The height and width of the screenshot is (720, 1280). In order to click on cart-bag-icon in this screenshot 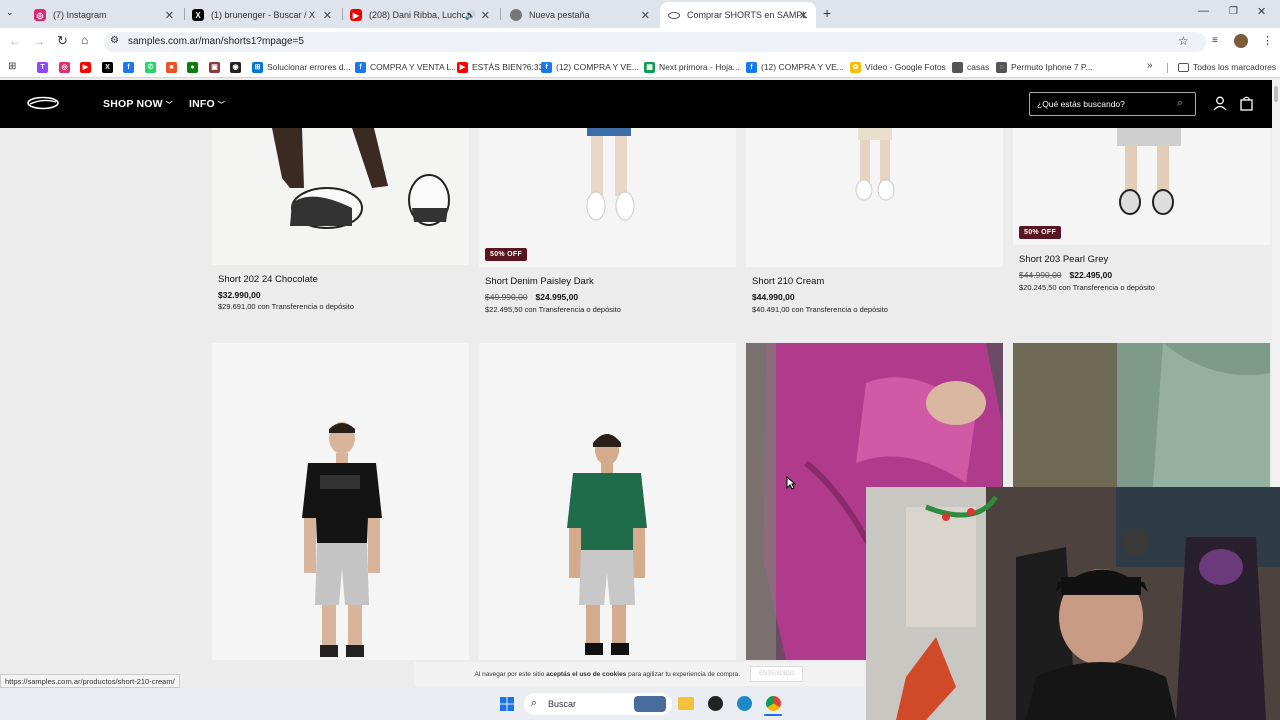, I will do `click(1246, 103)`.